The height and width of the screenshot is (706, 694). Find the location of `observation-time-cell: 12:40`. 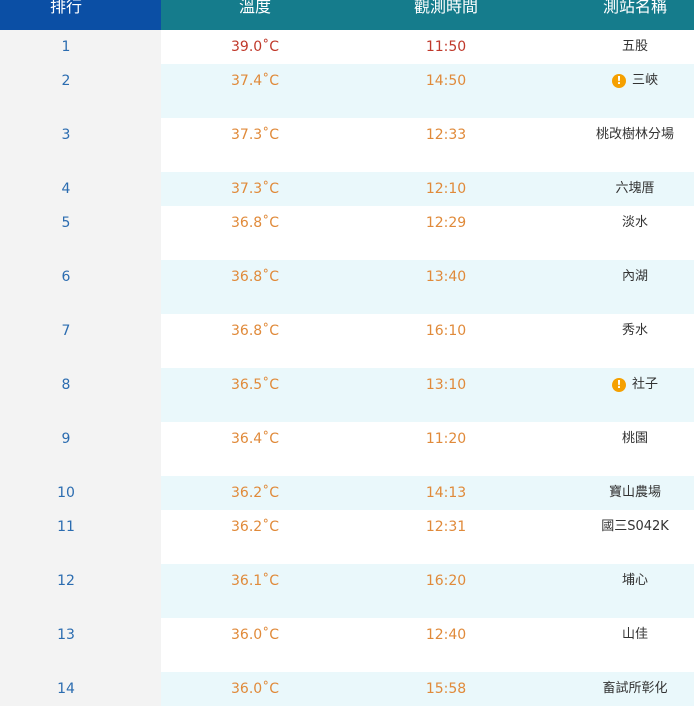

observation-time-cell: 12:40 is located at coordinates (446, 635).